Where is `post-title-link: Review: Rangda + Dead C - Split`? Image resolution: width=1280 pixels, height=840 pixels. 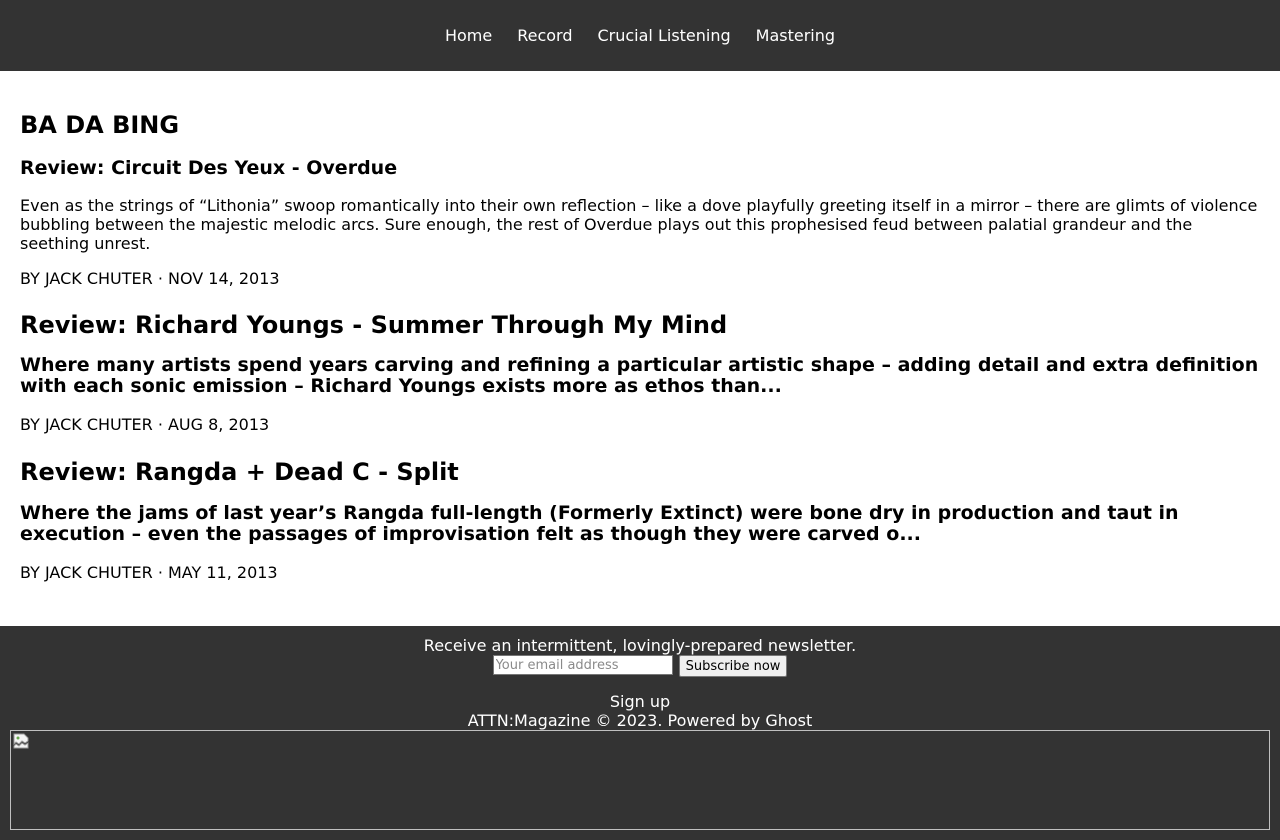
post-title-link: Review: Rangda + Dead C - Split is located at coordinates (640, 472).